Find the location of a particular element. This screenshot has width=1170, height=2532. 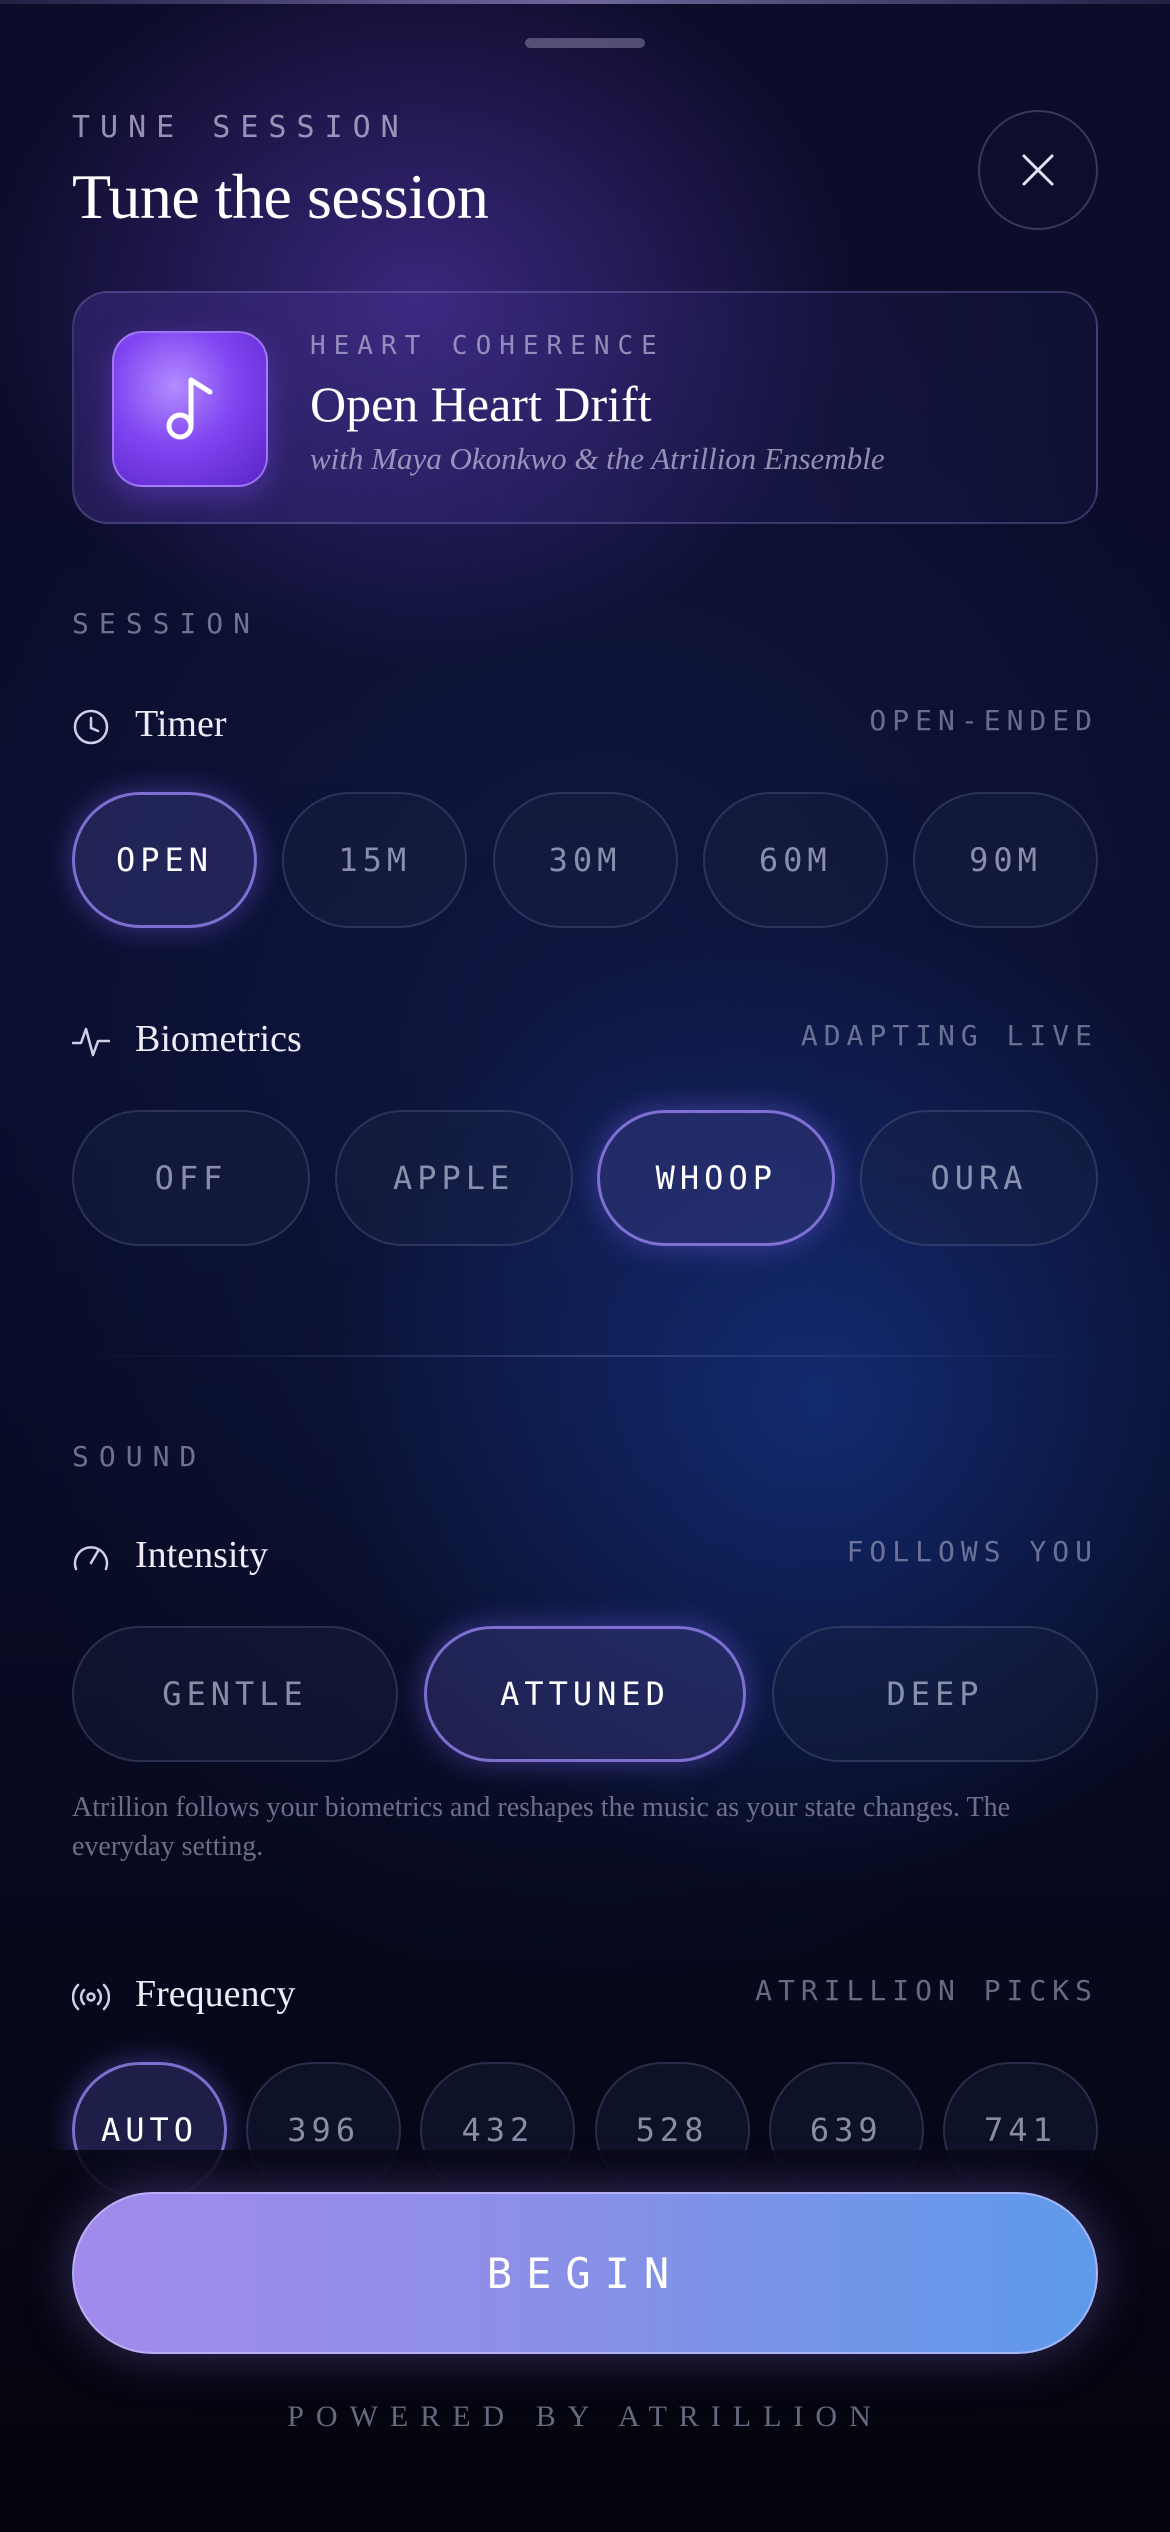

intensity-option-attuned: ATTUNED is located at coordinates (585, 1694).